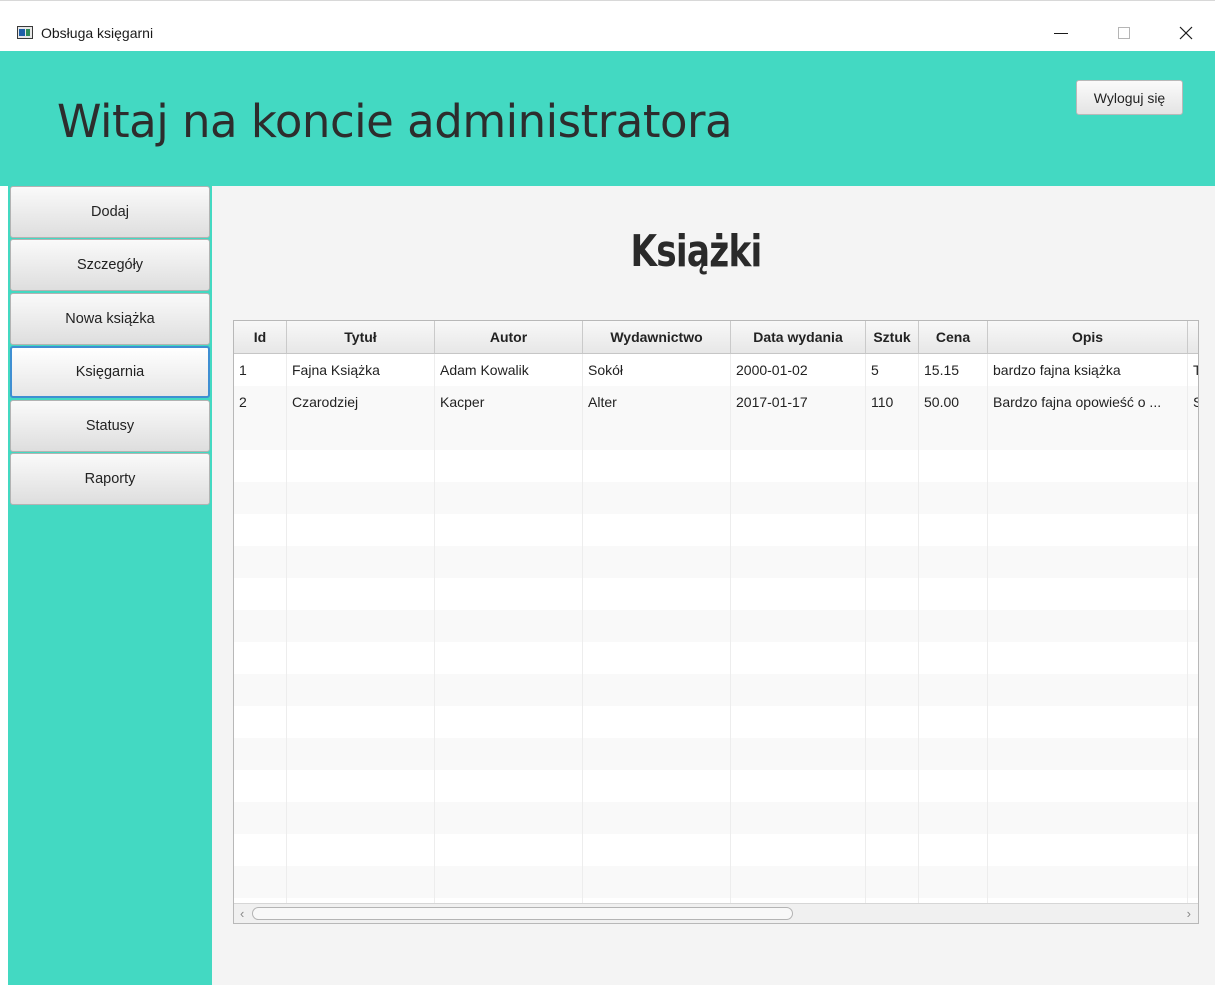  Describe the element at coordinates (1193, 402) in the screenshot. I see `cell-extra: S` at that location.